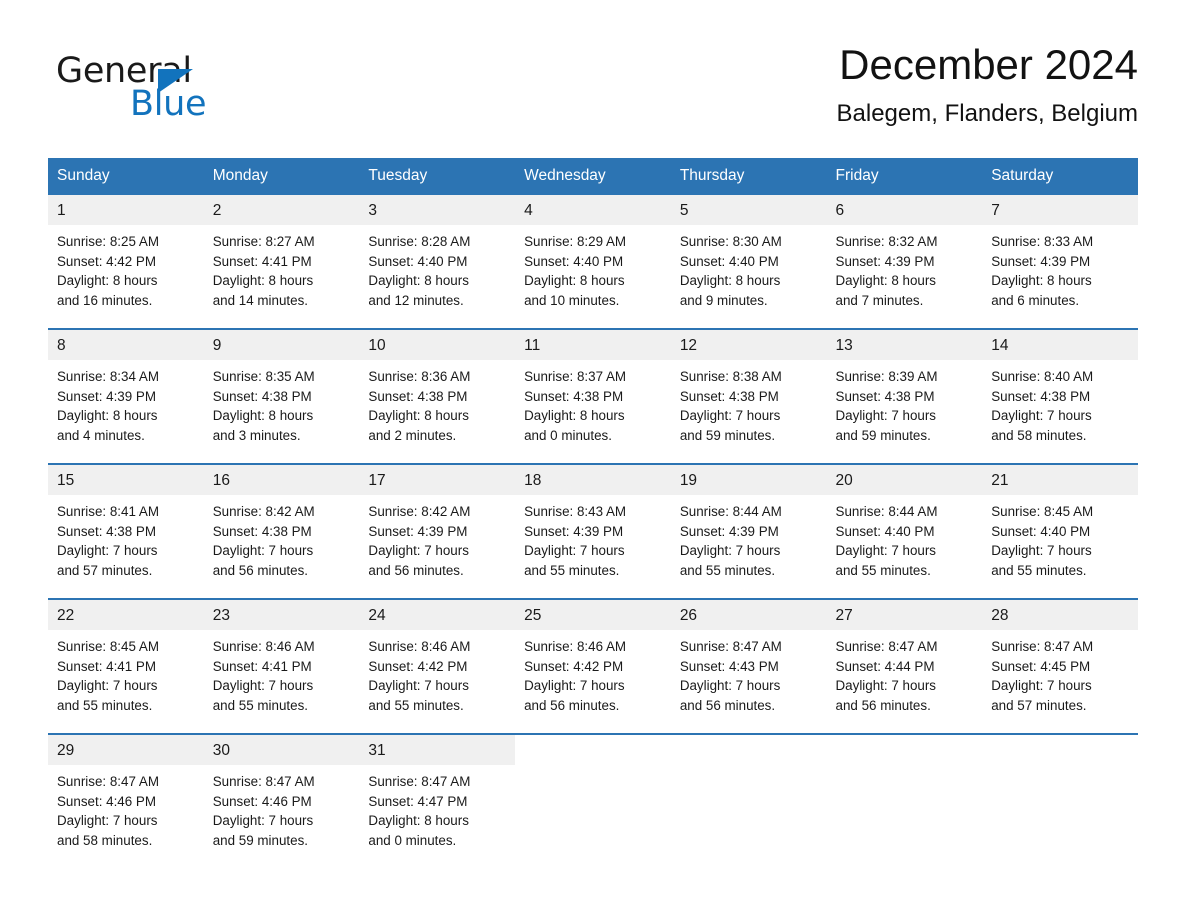 This screenshot has width=1188, height=918. I want to click on day-number: 8, so click(126, 345).